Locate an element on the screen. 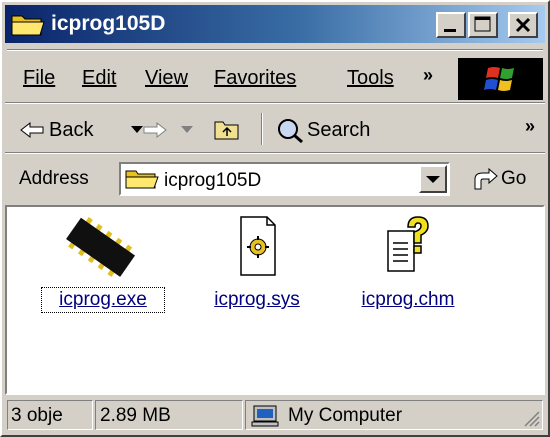  status-bar: 3 obje 2.89 MB My Computer is located at coordinates (275, 415).